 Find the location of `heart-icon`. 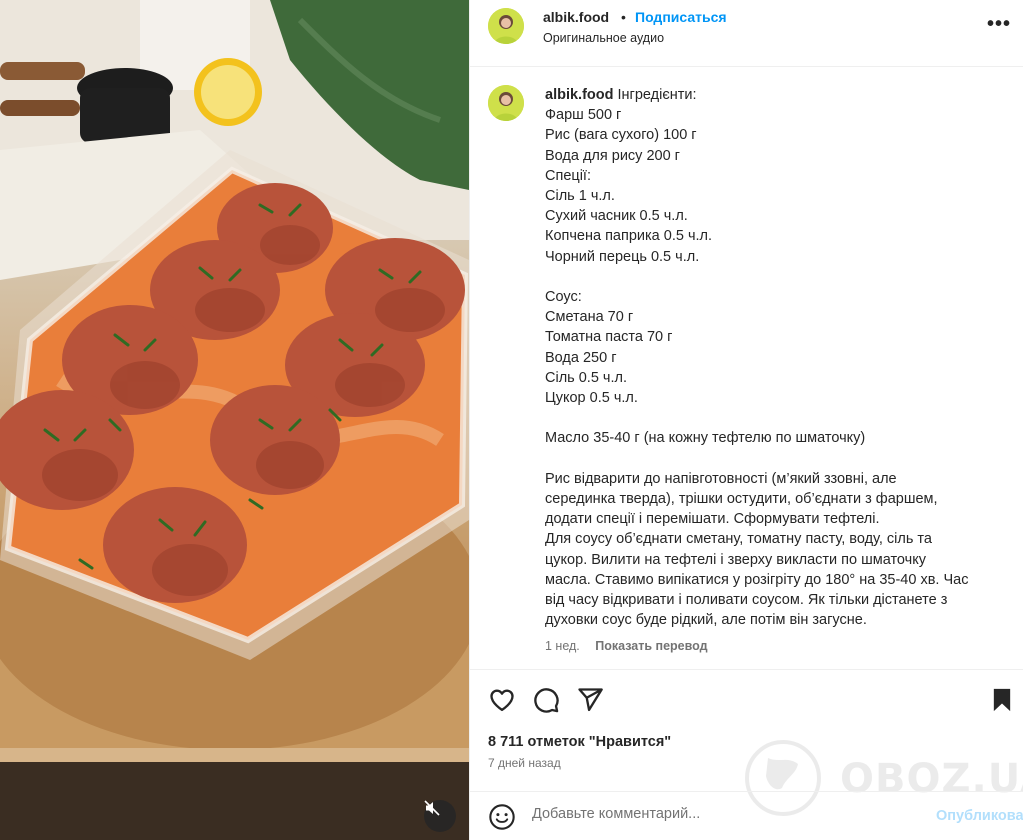

heart-icon is located at coordinates (502, 700).